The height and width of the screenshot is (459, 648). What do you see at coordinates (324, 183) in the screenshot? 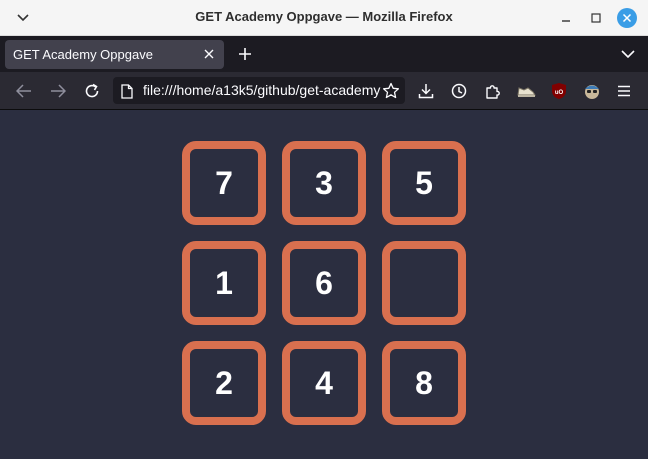
I see `puzzle-tile: 3` at bounding box center [324, 183].